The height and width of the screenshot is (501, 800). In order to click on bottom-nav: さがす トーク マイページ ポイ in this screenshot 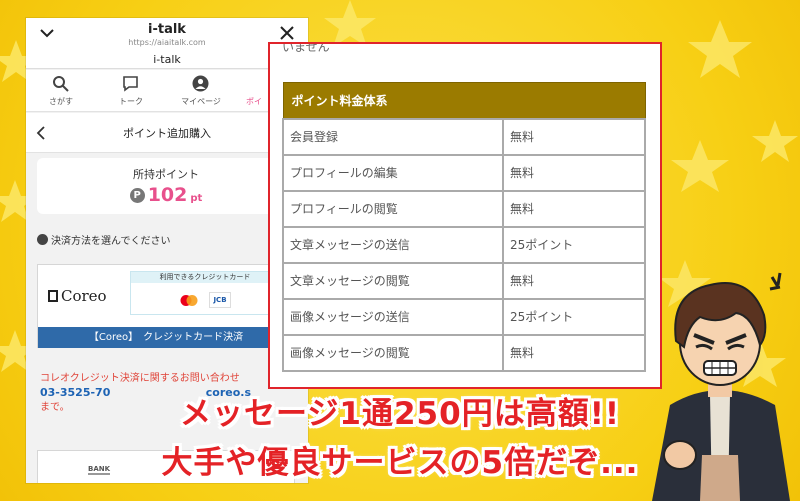, I will do `click(167, 91)`.